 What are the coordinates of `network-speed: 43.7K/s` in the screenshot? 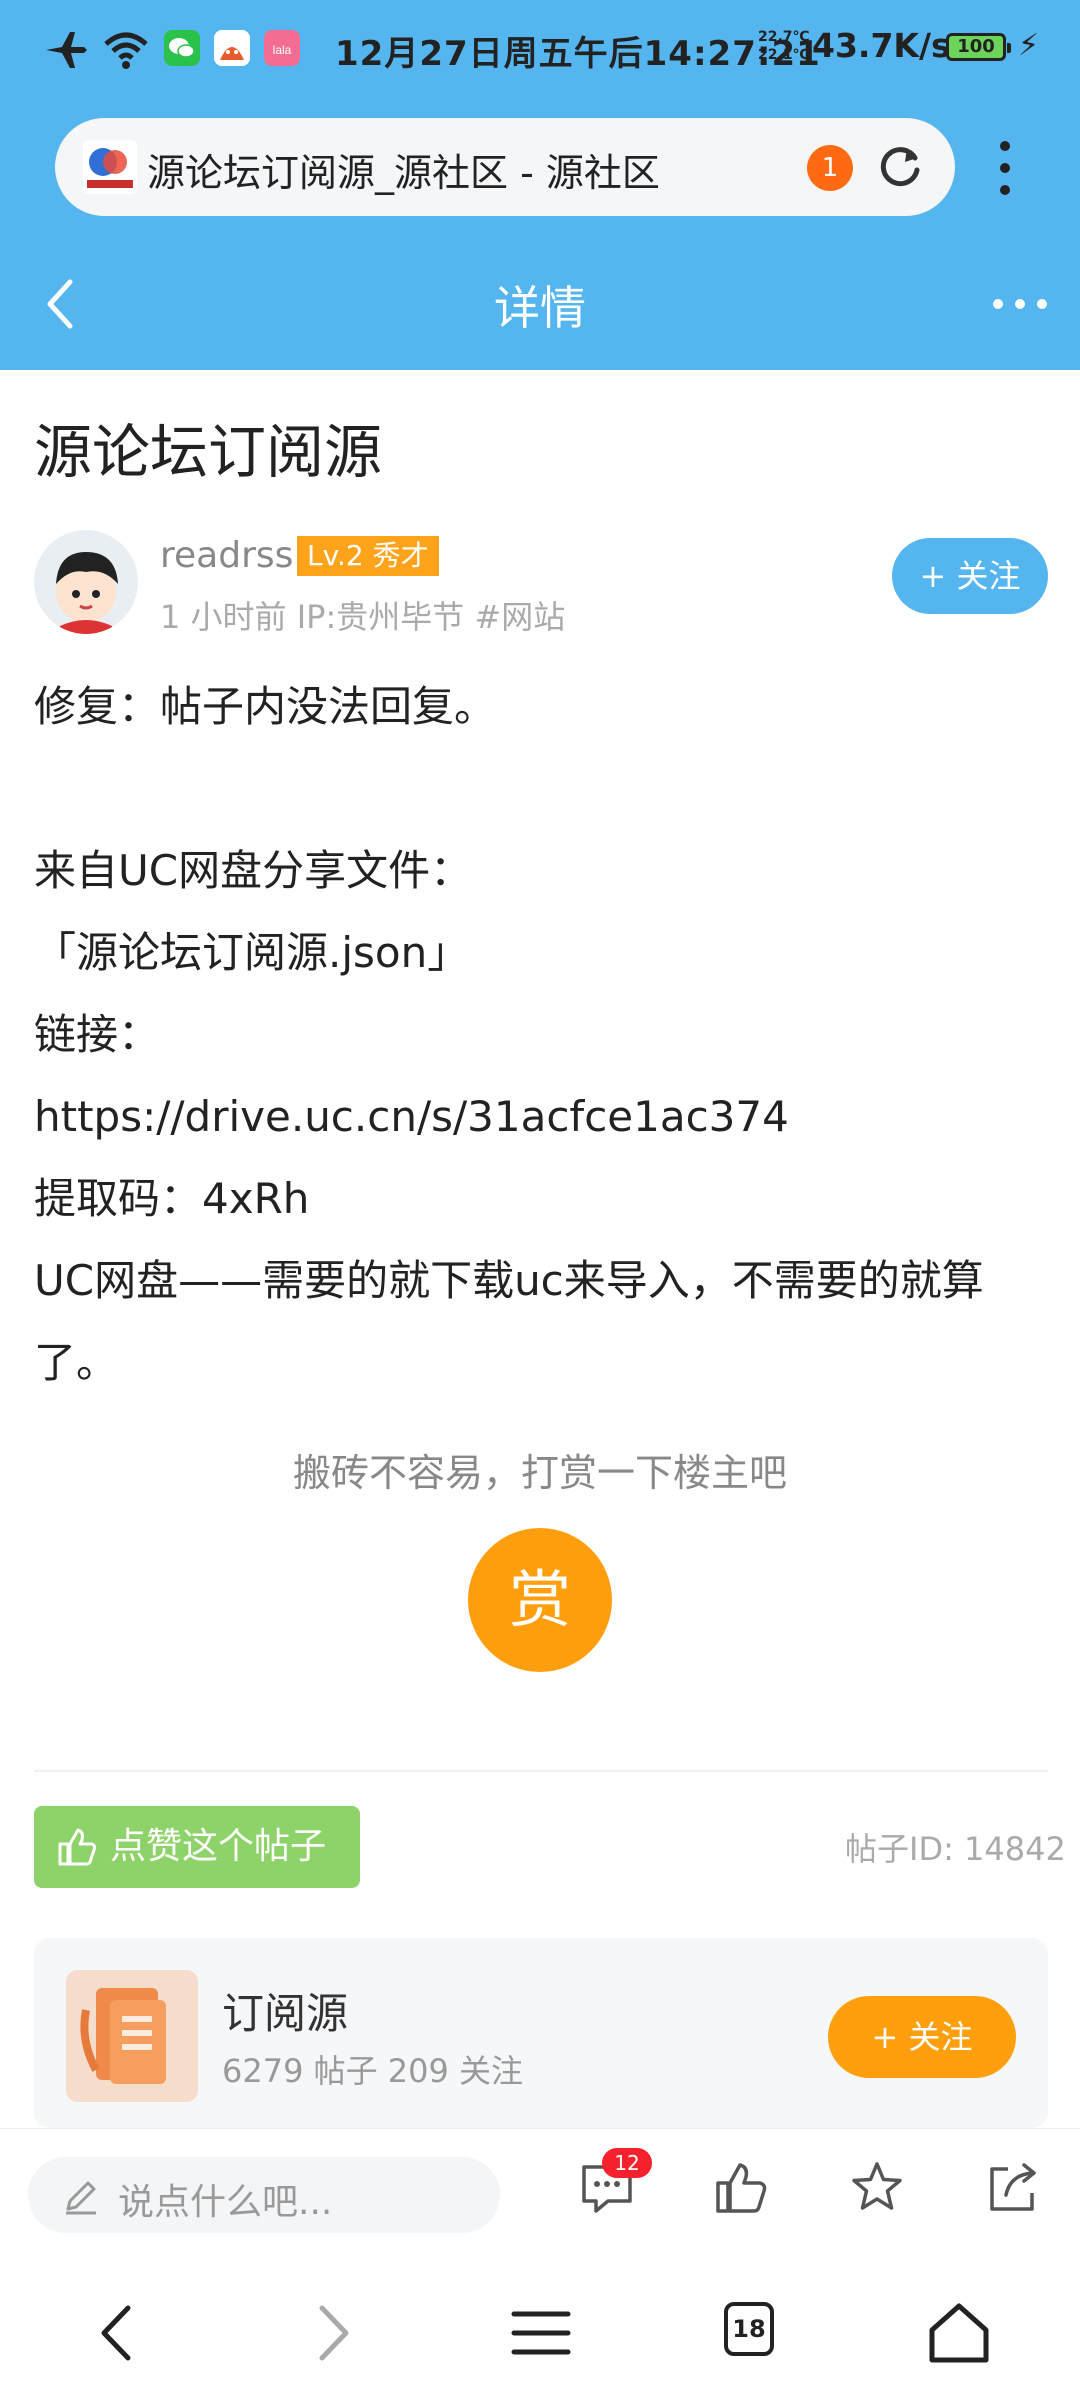 It's located at (881, 45).